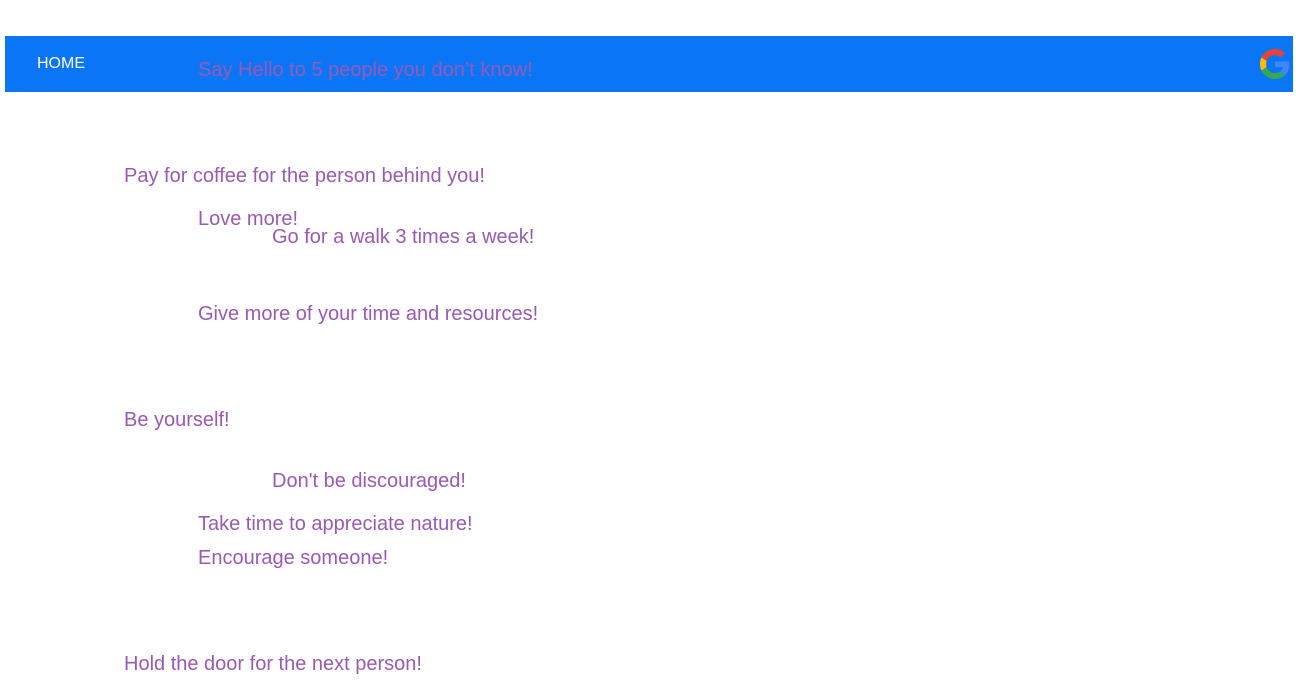  Describe the element at coordinates (273, 664) in the screenshot. I see `message-item: Hold the door for the next person!` at that location.